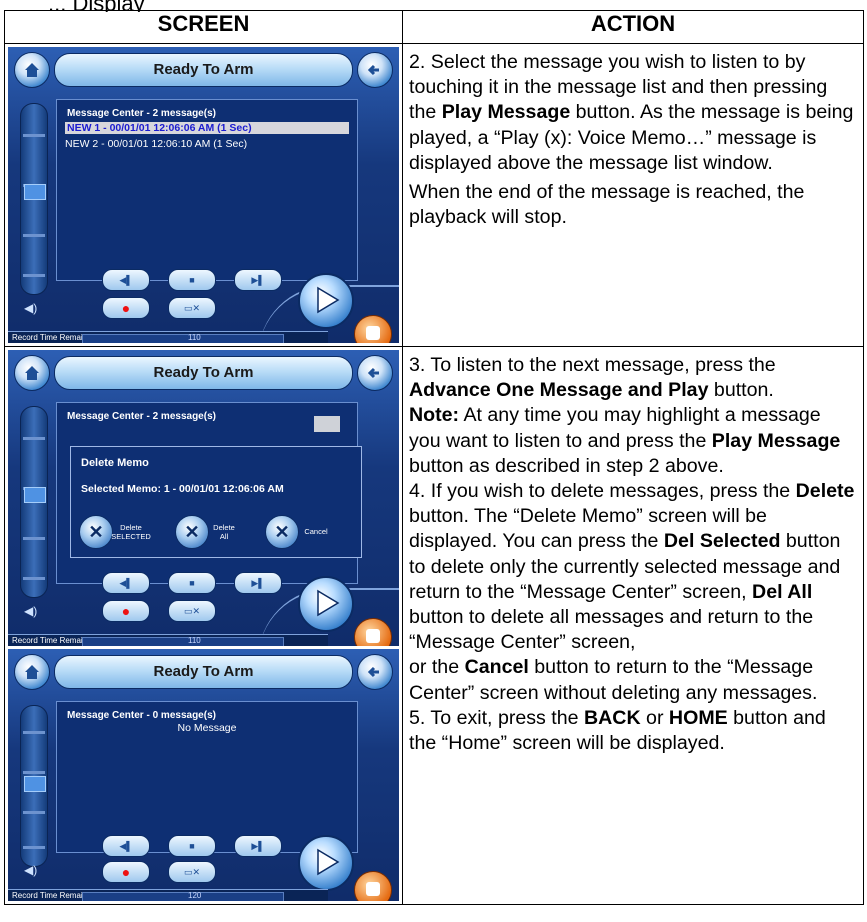 The width and height of the screenshot is (867, 922). Describe the element at coordinates (224, 532) in the screenshot. I see `delete-all-label: Delete All` at that location.